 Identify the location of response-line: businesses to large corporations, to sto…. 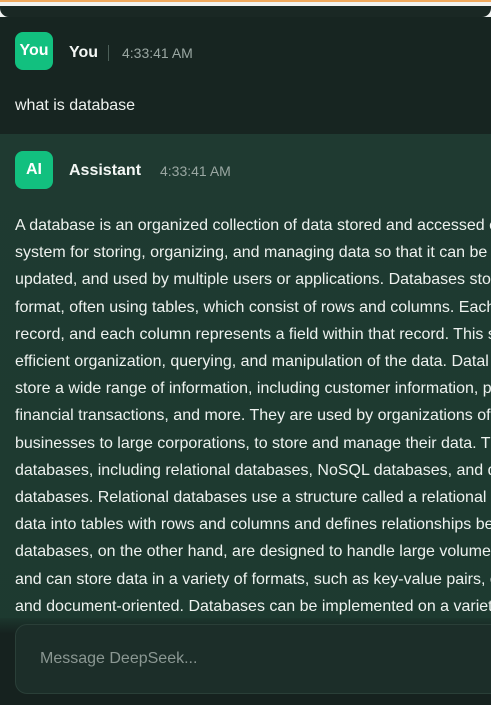
(253, 443).